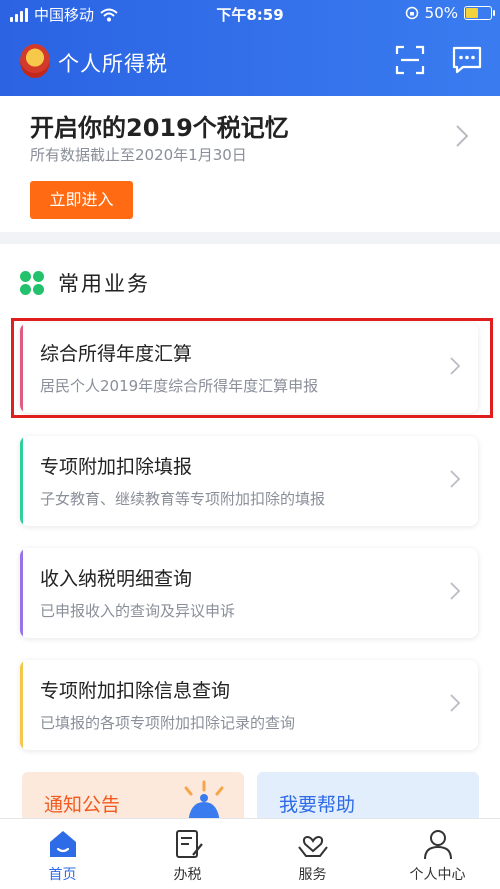 Image resolution: width=500 pixels, height=889 pixels. Describe the element at coordinates (411, 13) in the screenshot. I see `rotation-lock-icon` at that location.